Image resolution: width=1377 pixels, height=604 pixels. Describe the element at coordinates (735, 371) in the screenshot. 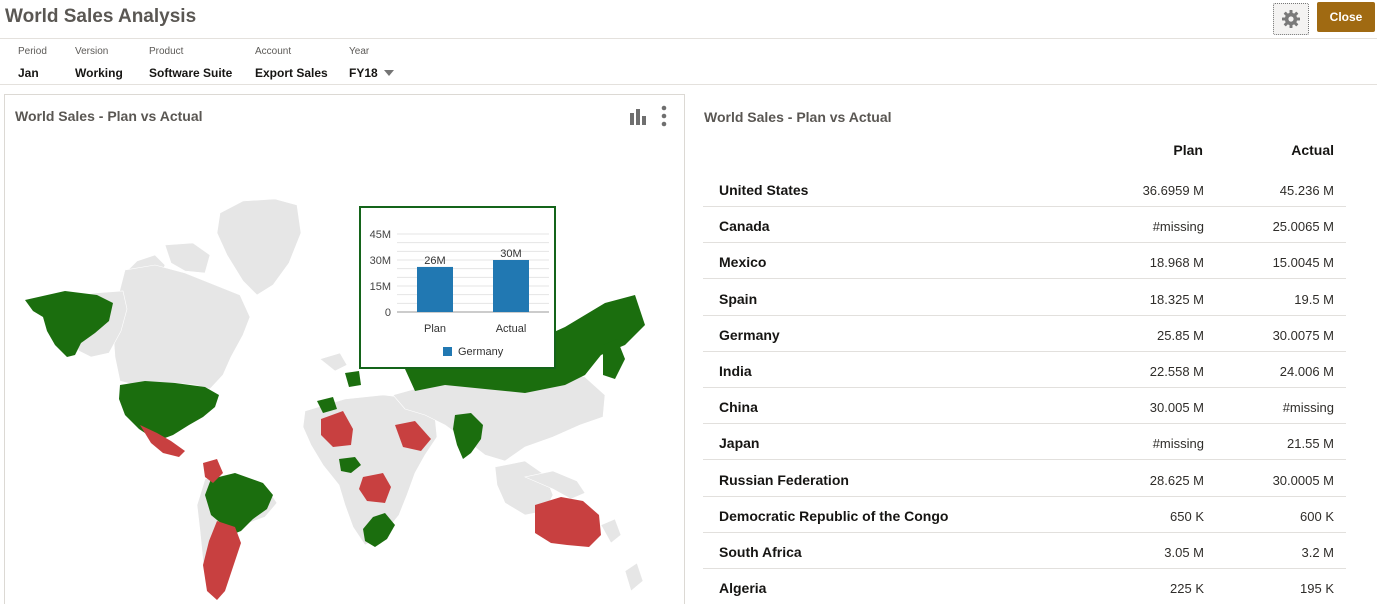

I see `row-name: India` at that location.